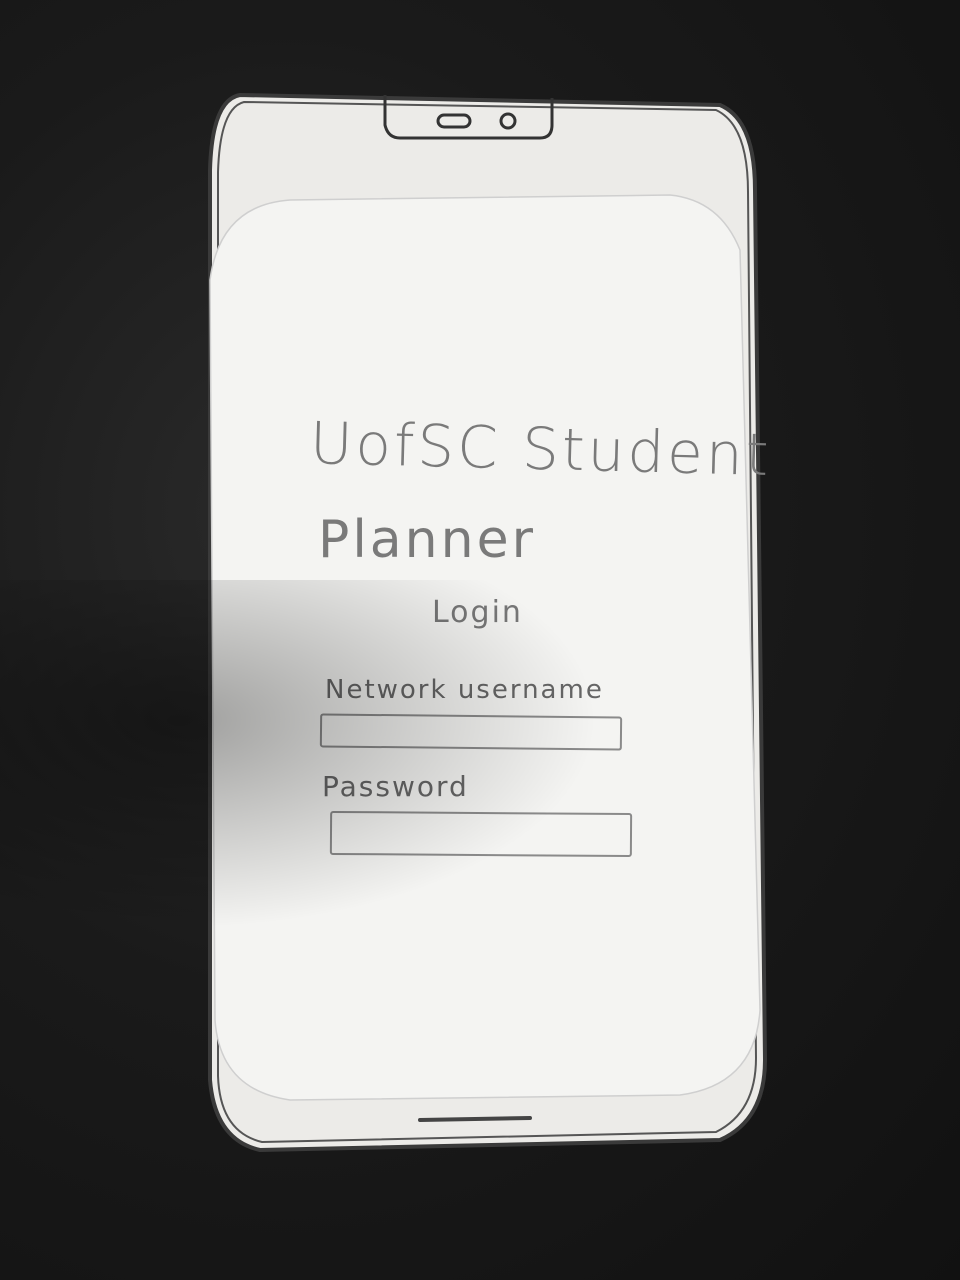  Describe the element at coordinates (395, 786) in the screenshot. I see `password-label: Password` at that location.